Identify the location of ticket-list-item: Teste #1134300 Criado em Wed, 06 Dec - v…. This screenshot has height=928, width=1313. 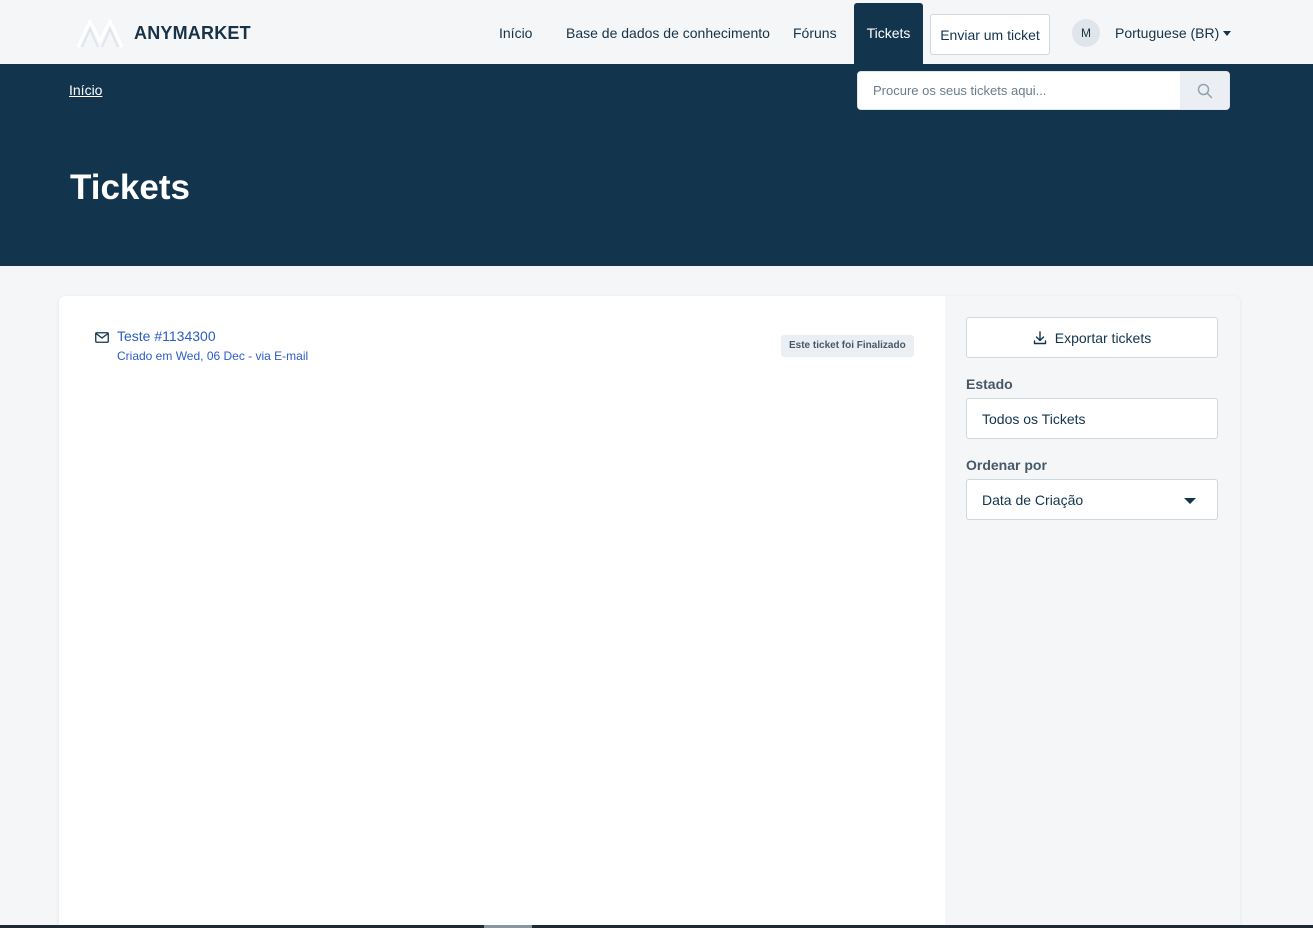
(504, 348).